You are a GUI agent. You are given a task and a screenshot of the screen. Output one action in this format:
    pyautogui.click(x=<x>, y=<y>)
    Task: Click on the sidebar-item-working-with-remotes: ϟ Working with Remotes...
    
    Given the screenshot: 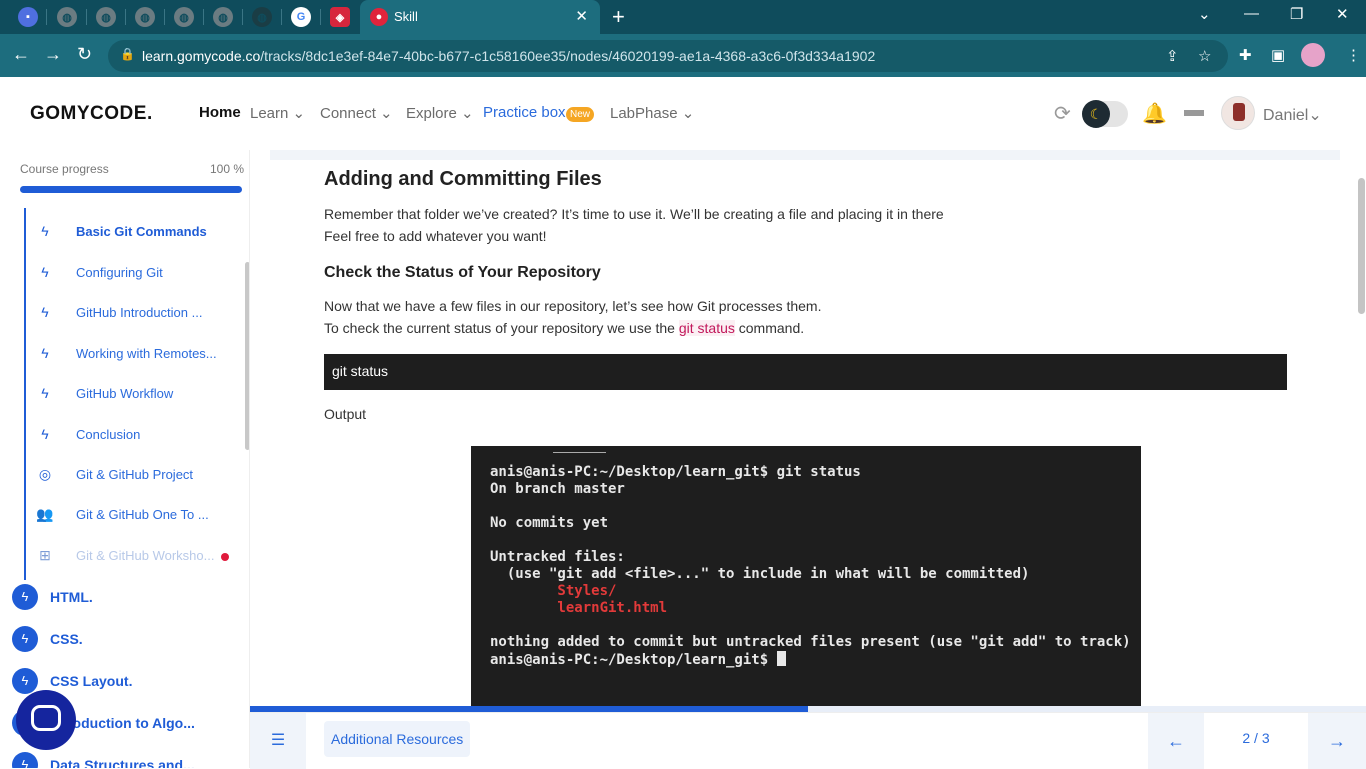 What is the action you would take?
    pyautogui.click(x=136, y=354)
    